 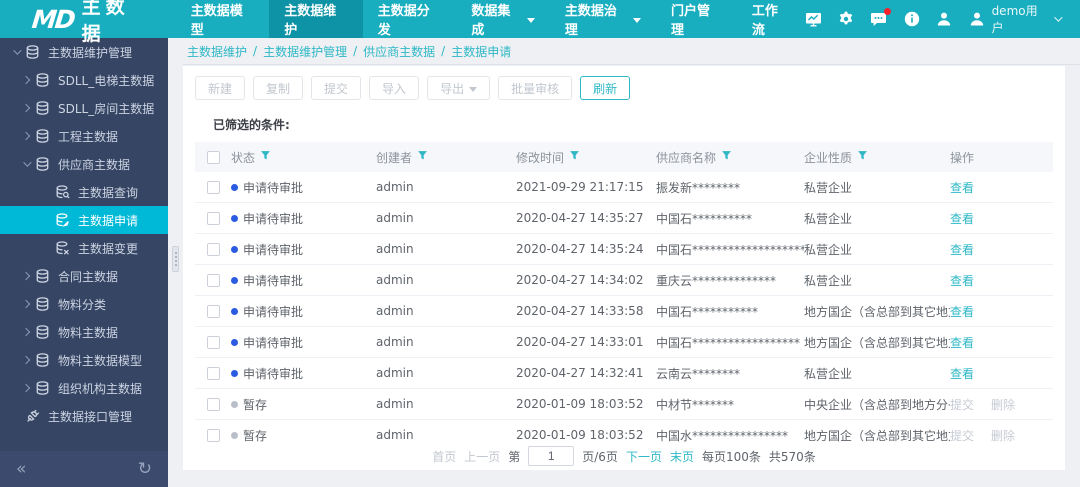 I want to click on sidebar-item-物料主数据: 物料主数据, so click(x=84, y=332).